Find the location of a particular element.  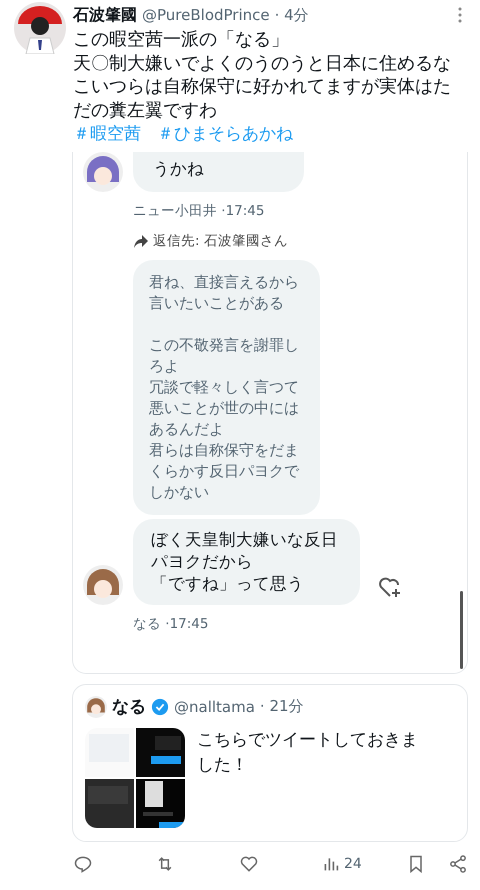

reply-icon is located at coordinates (83, 864).